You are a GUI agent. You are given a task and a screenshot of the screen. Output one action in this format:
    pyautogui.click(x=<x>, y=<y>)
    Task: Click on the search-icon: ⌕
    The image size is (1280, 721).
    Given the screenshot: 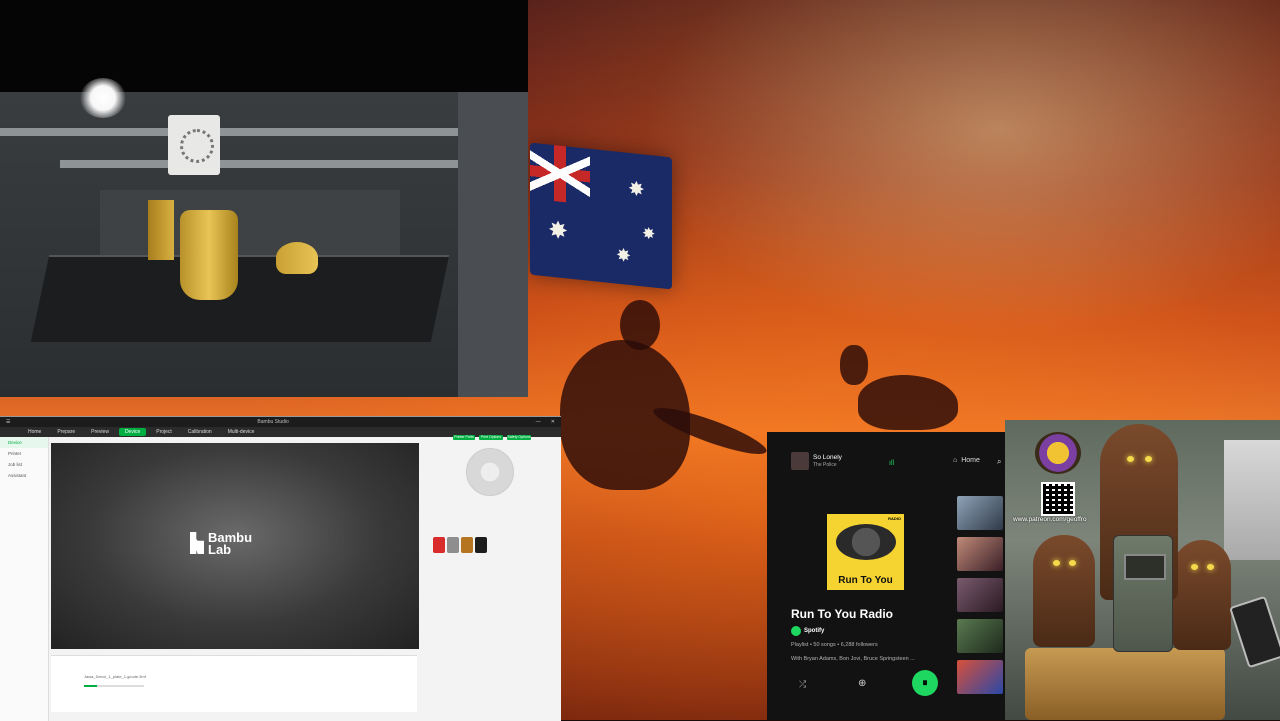 What is the action you would take?
    pyautogui.click(x=999, y=462)
    